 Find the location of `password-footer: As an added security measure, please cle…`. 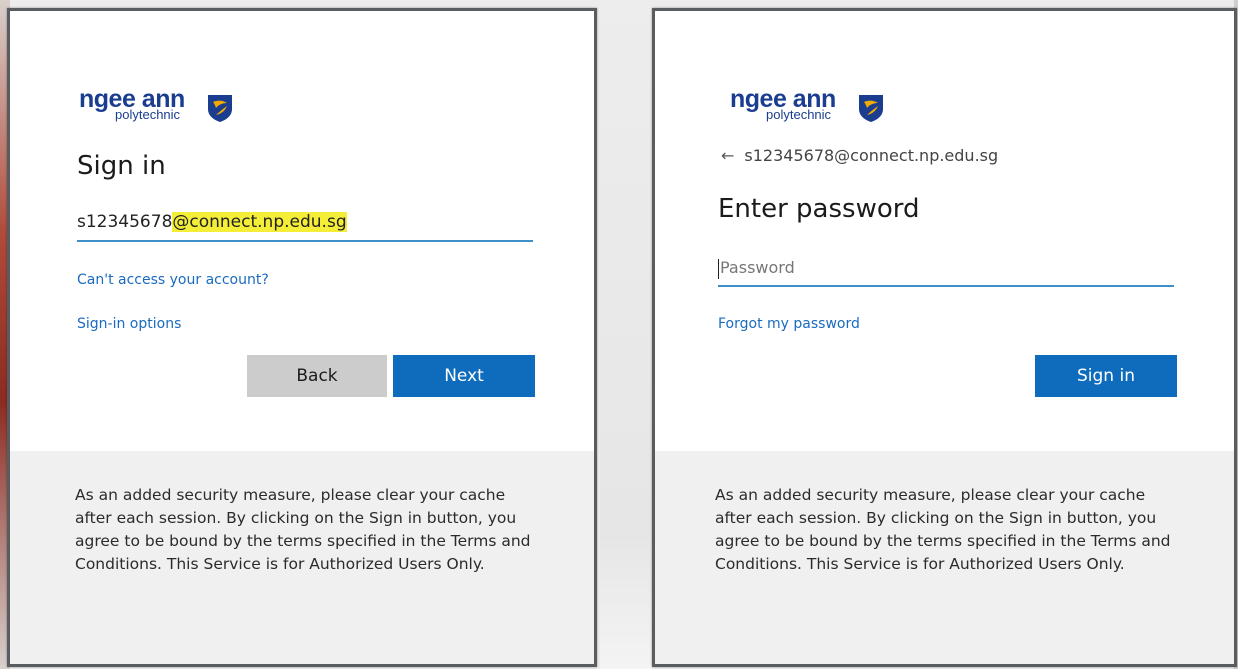

password-footer: As an added security measure, please cle… is located at coordinates (944, 557).